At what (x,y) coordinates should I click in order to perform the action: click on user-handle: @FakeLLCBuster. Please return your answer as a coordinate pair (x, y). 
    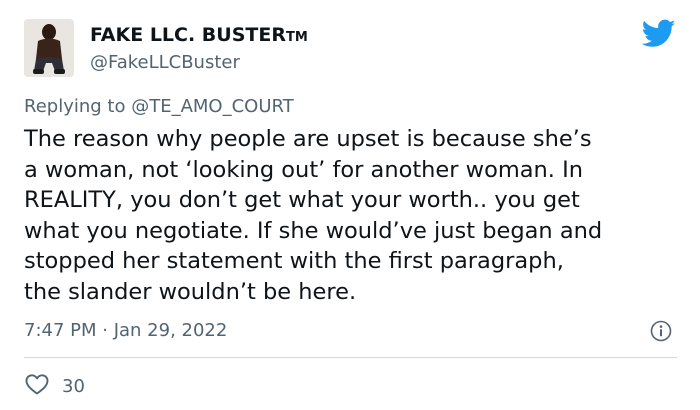
    Looking at the image, I should click on (165, 62).